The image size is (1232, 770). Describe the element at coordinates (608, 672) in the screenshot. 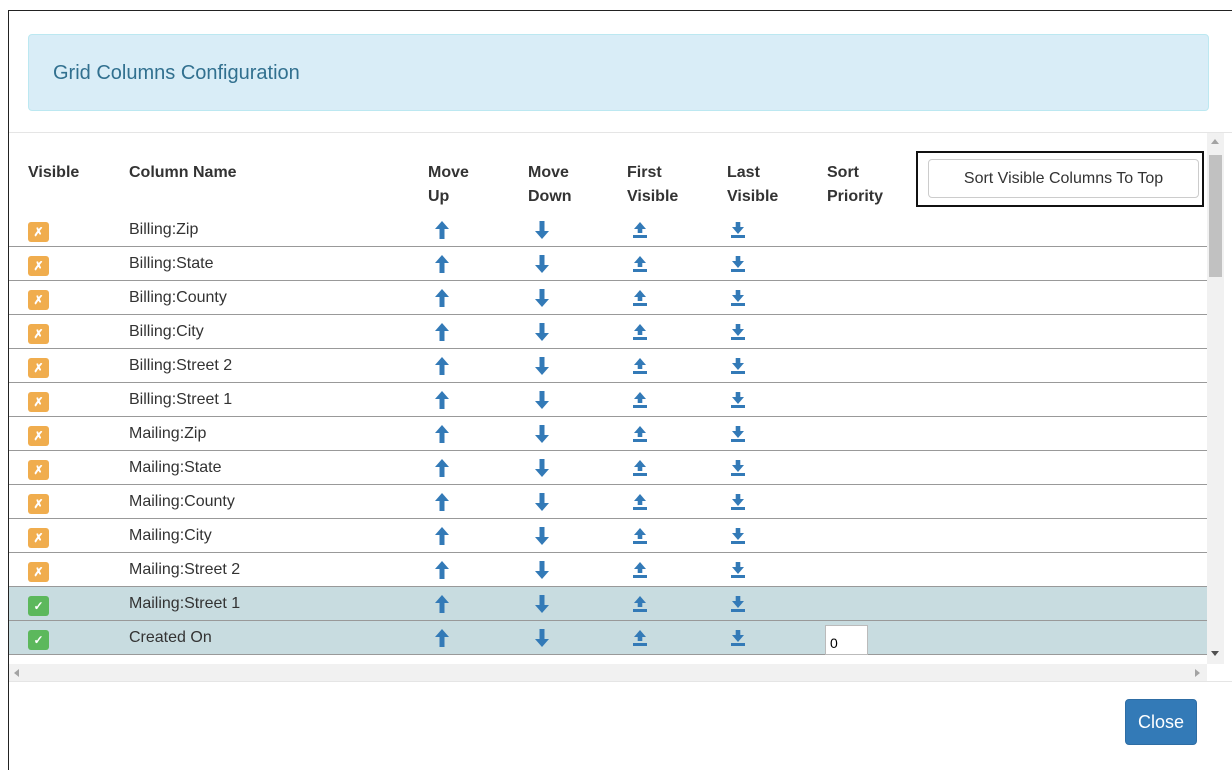

I see `horizontal-scrollbar` at that location.